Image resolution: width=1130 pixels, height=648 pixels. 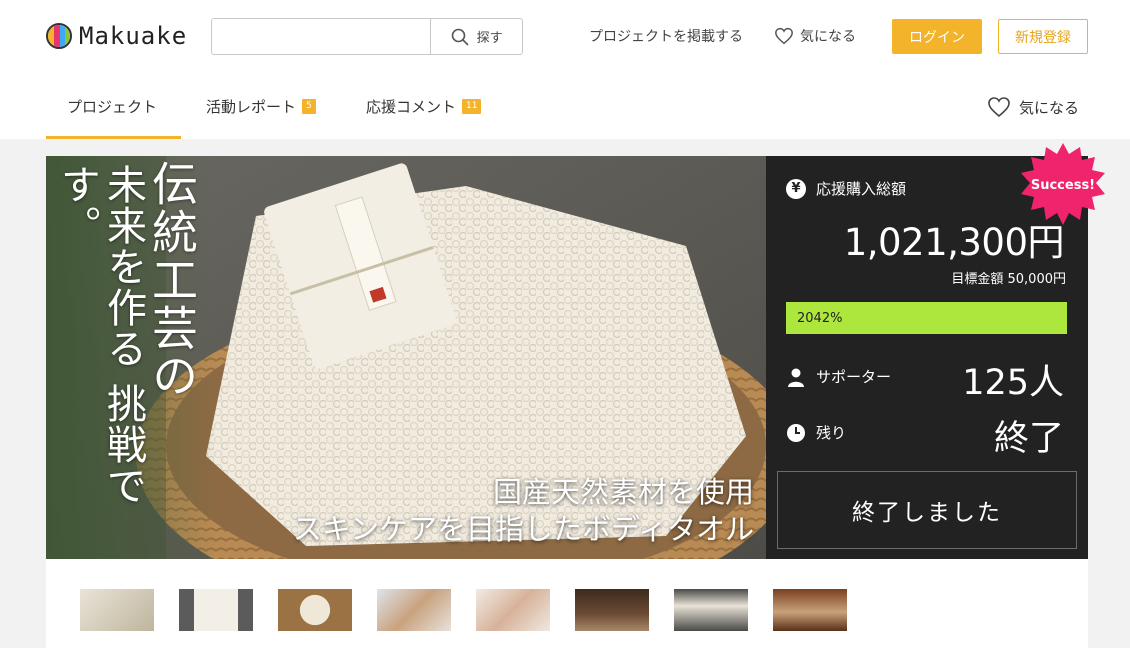 What do you see at coordinates (472, 106) in the screenshot?
I see `support-comments-count-badge: 11` at bounding box center [472, 106].